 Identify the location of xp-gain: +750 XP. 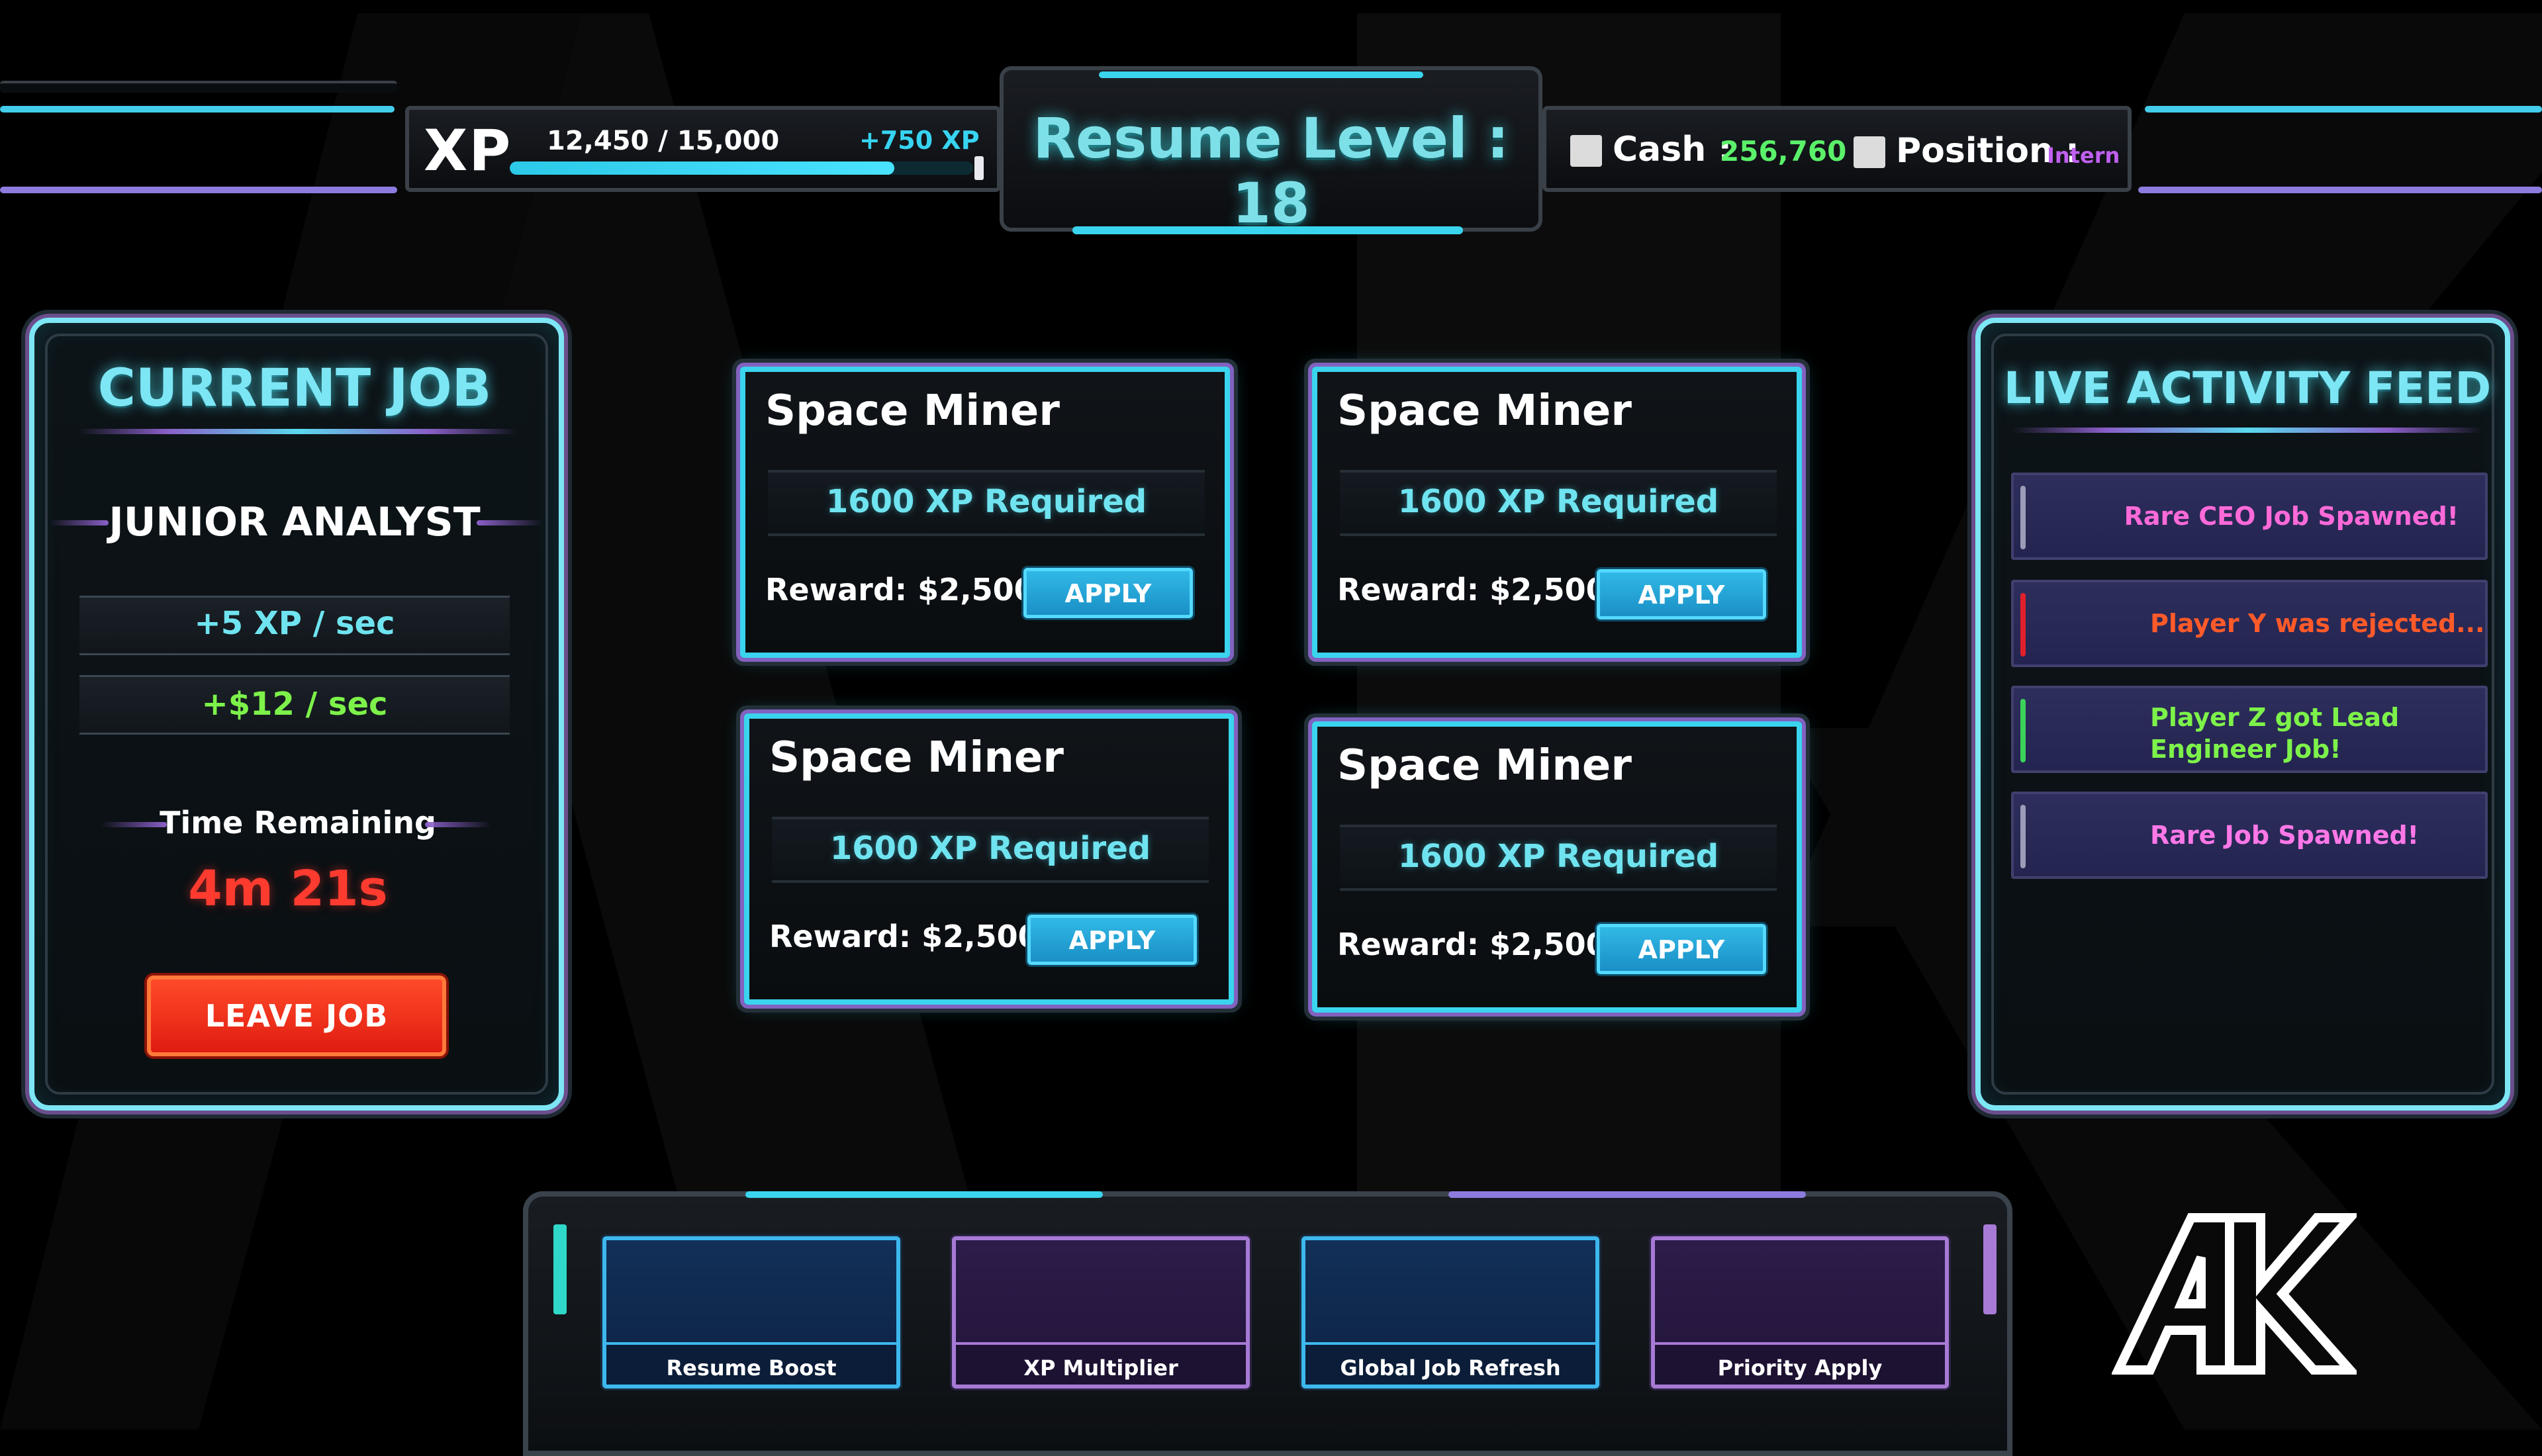
(920, 140).